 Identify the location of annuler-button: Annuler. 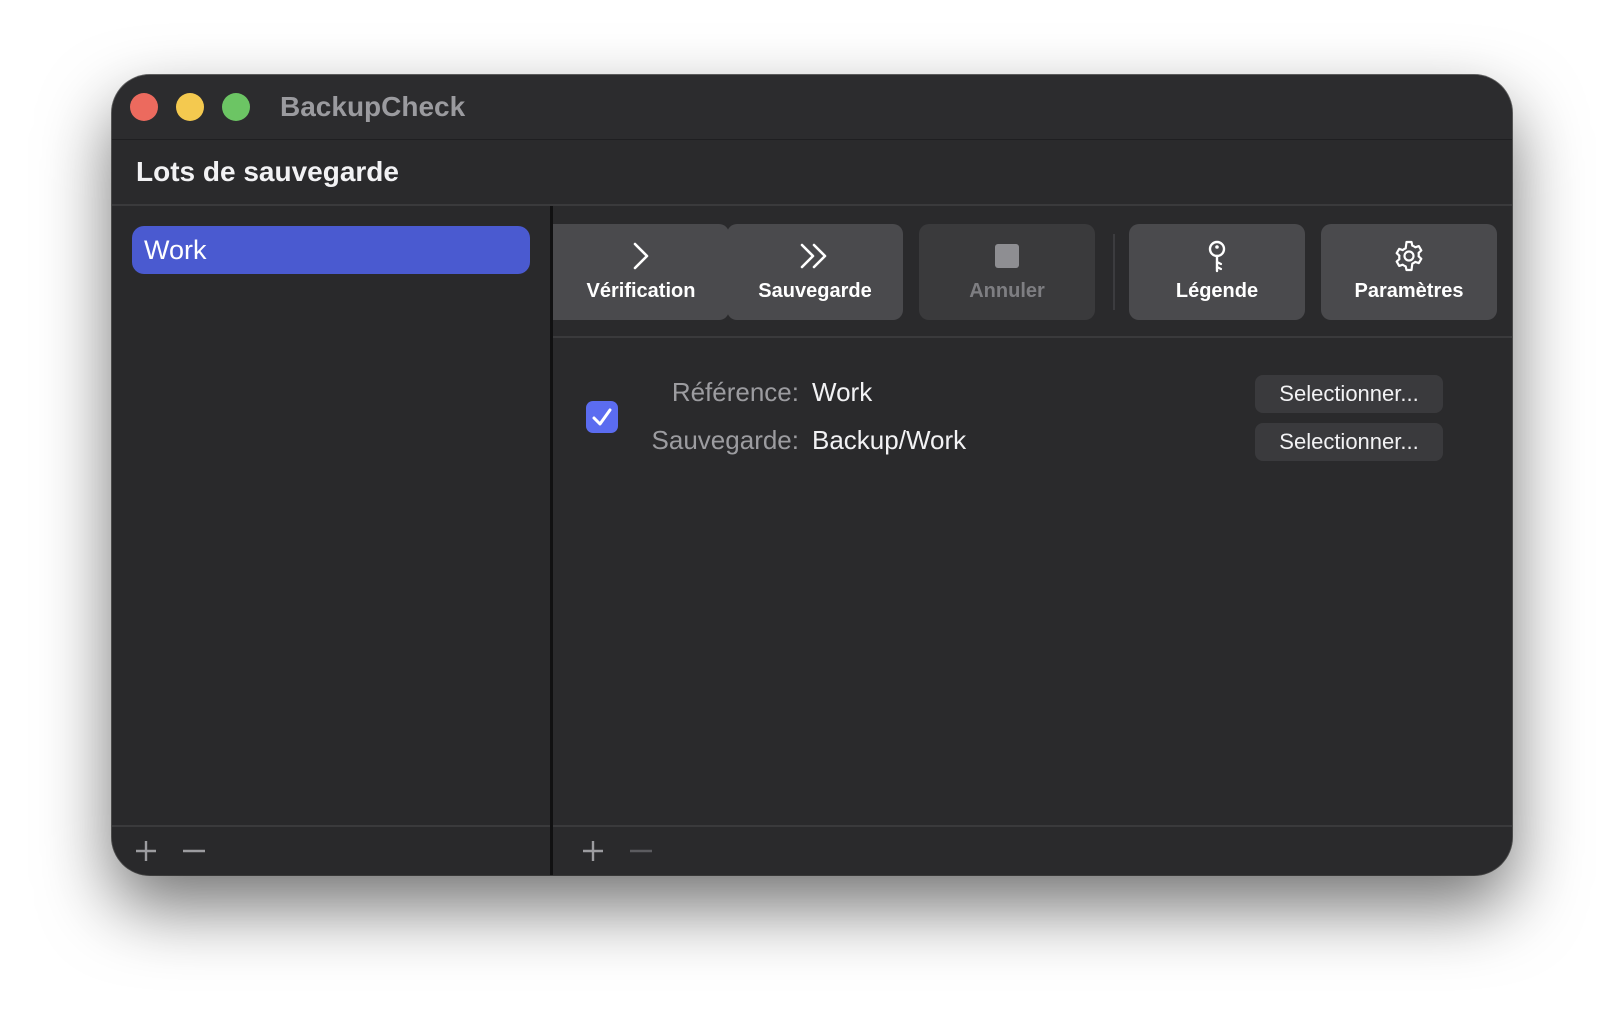
(1007, 272).